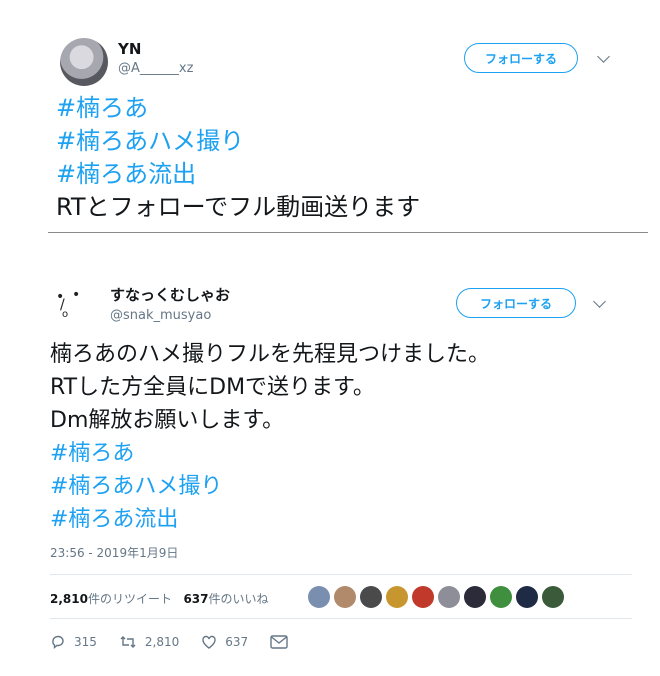  Describe the element at coordinates (436, 597) in the screenshot. I see `liker-avatars` at that location.